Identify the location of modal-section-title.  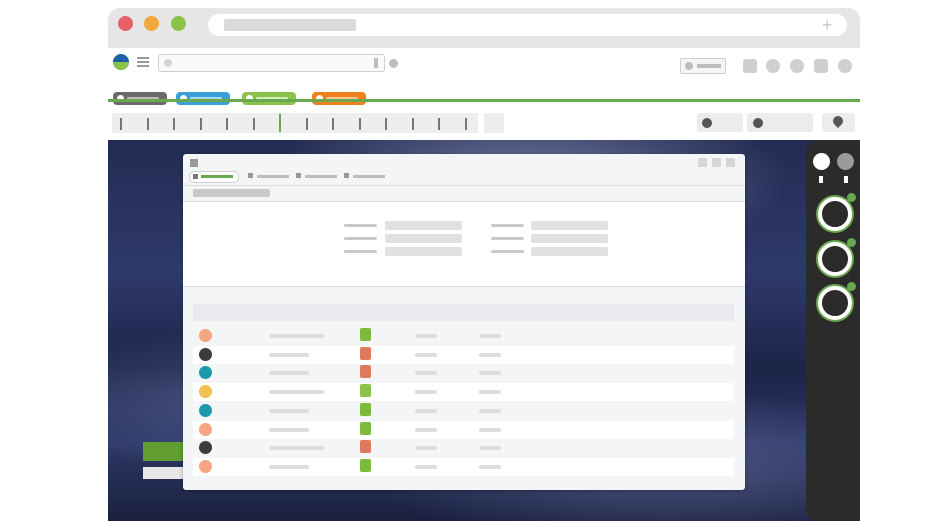
(231, 193).